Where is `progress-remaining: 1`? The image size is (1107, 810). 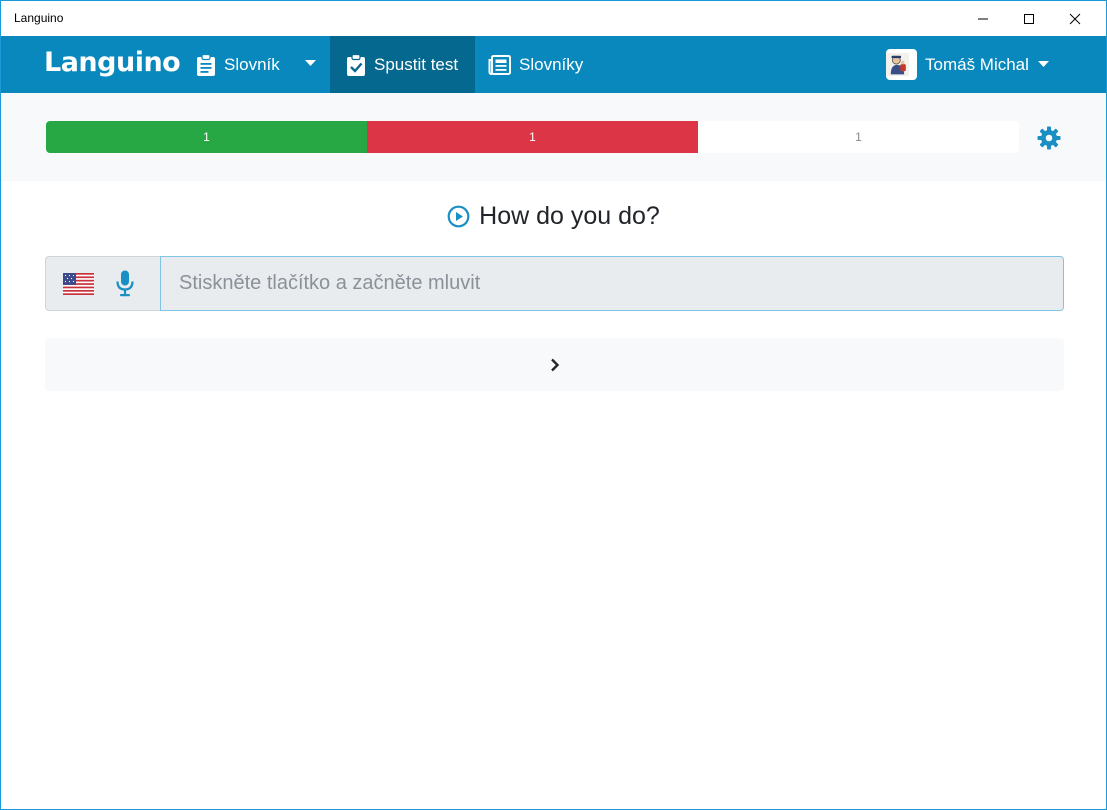
progress-remaining: 1 is located at coordinates (858, 137).